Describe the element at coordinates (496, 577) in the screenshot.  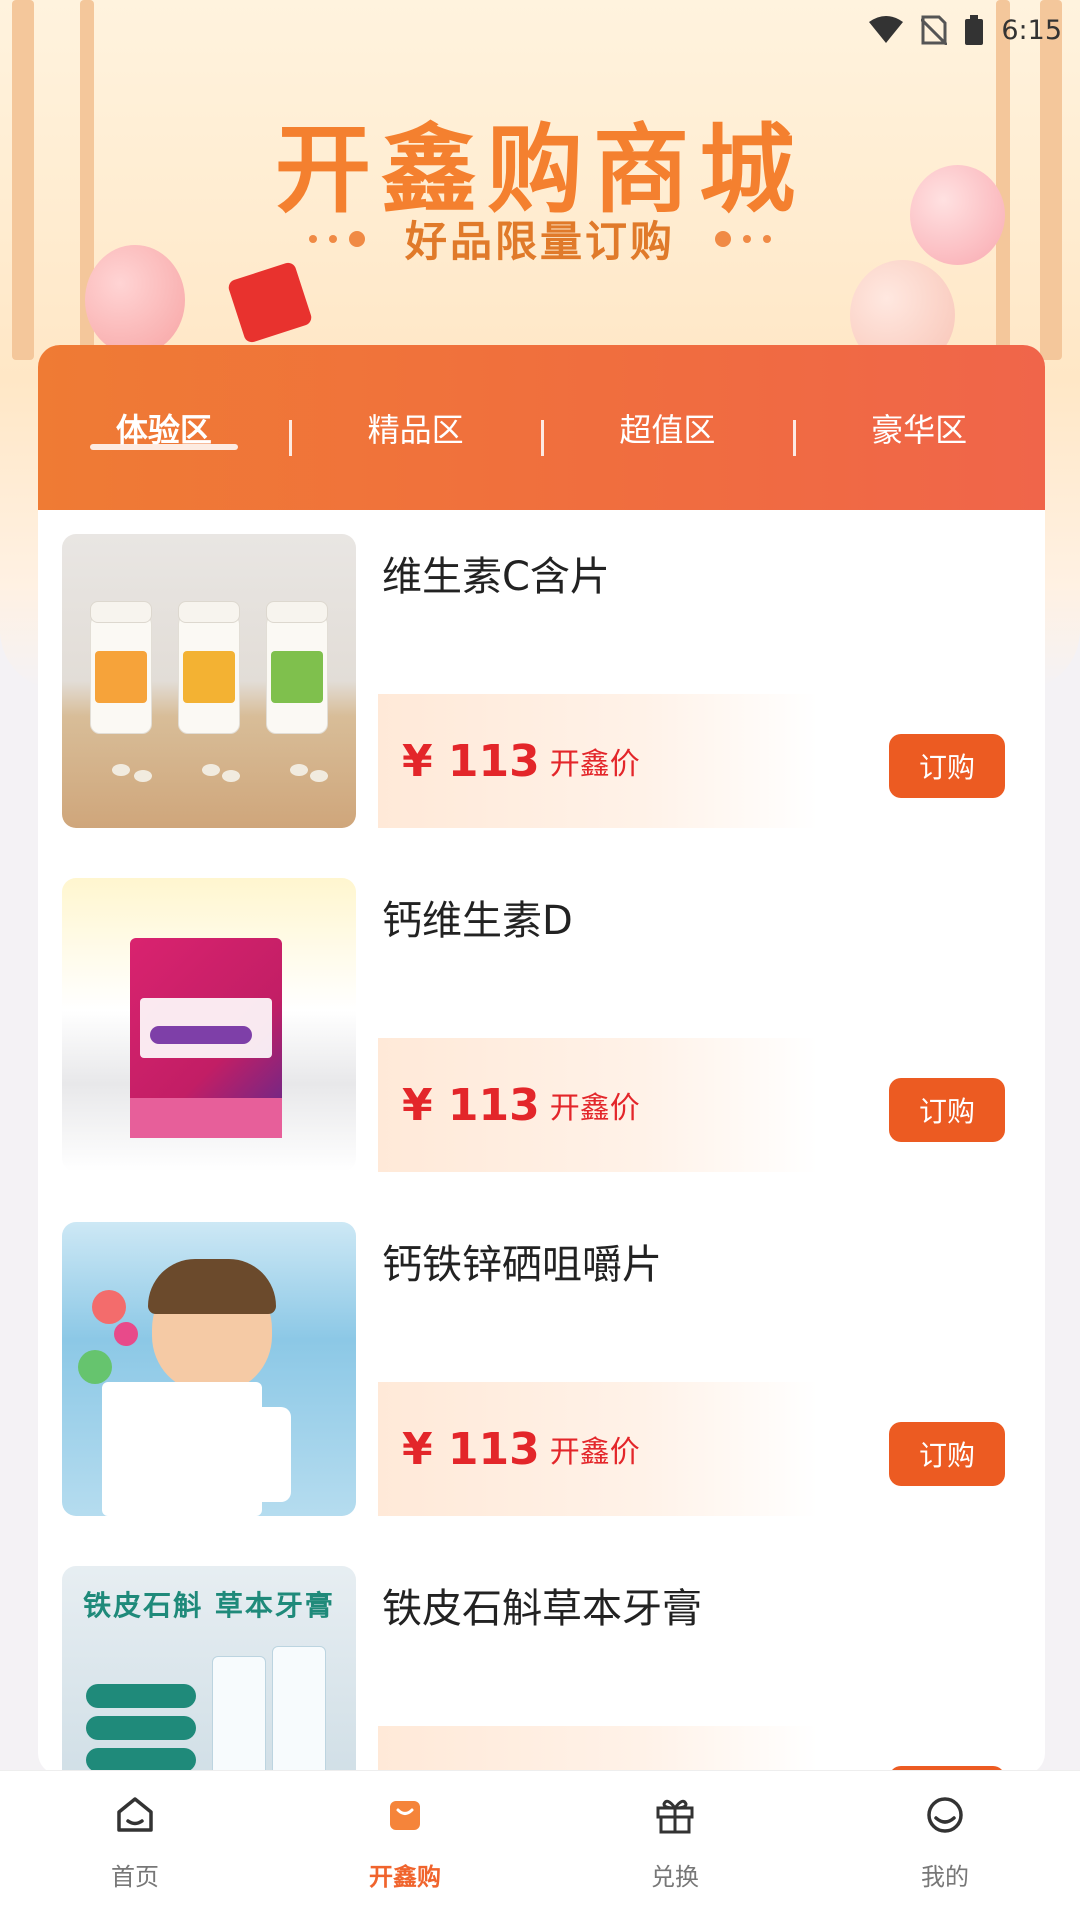
I see `product-name: 维生素C含片` at that location.